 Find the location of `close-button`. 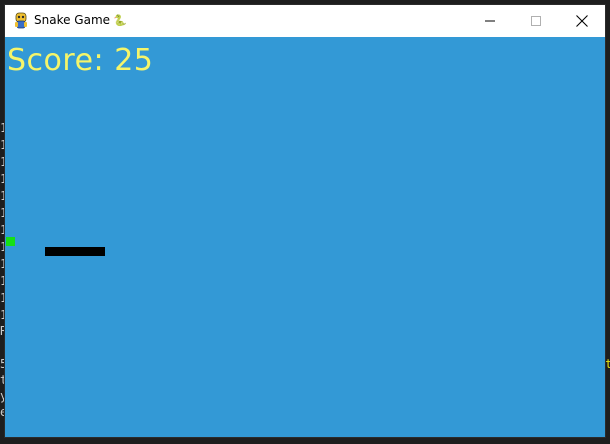

close-button is located at coordinates (582, 21).